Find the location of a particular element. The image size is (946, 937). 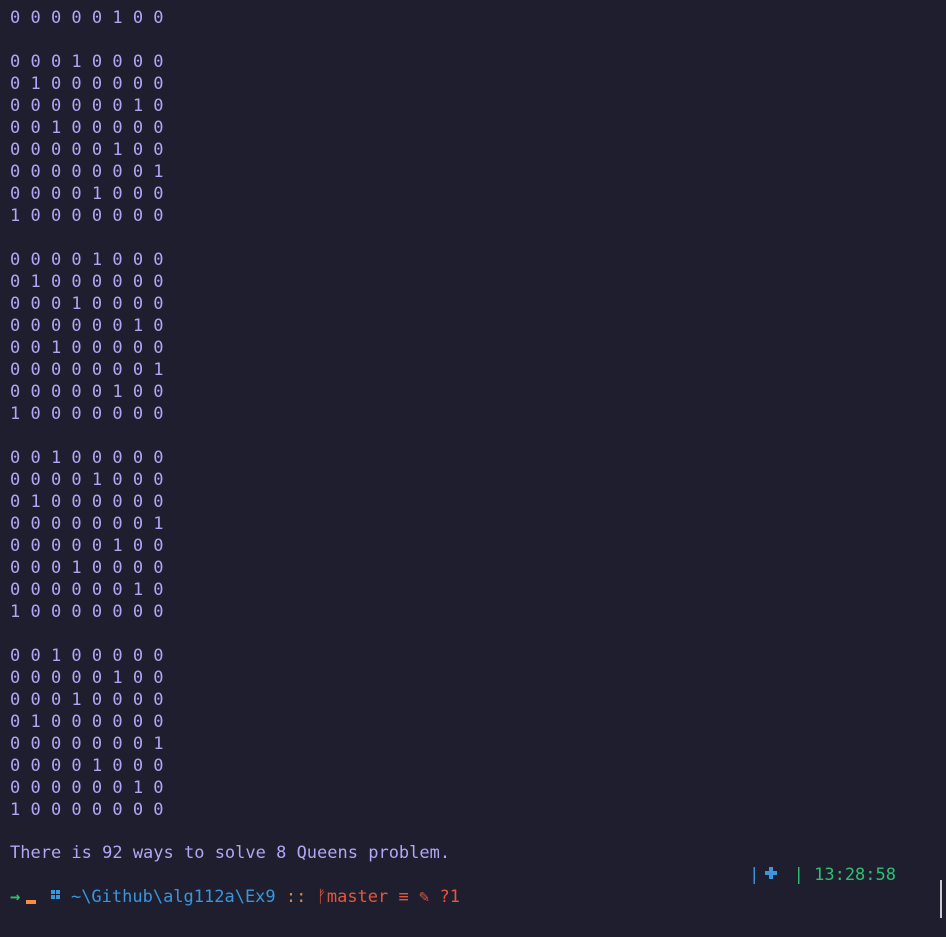

edit-icon: ✎ is located at coordinates (424, 897).